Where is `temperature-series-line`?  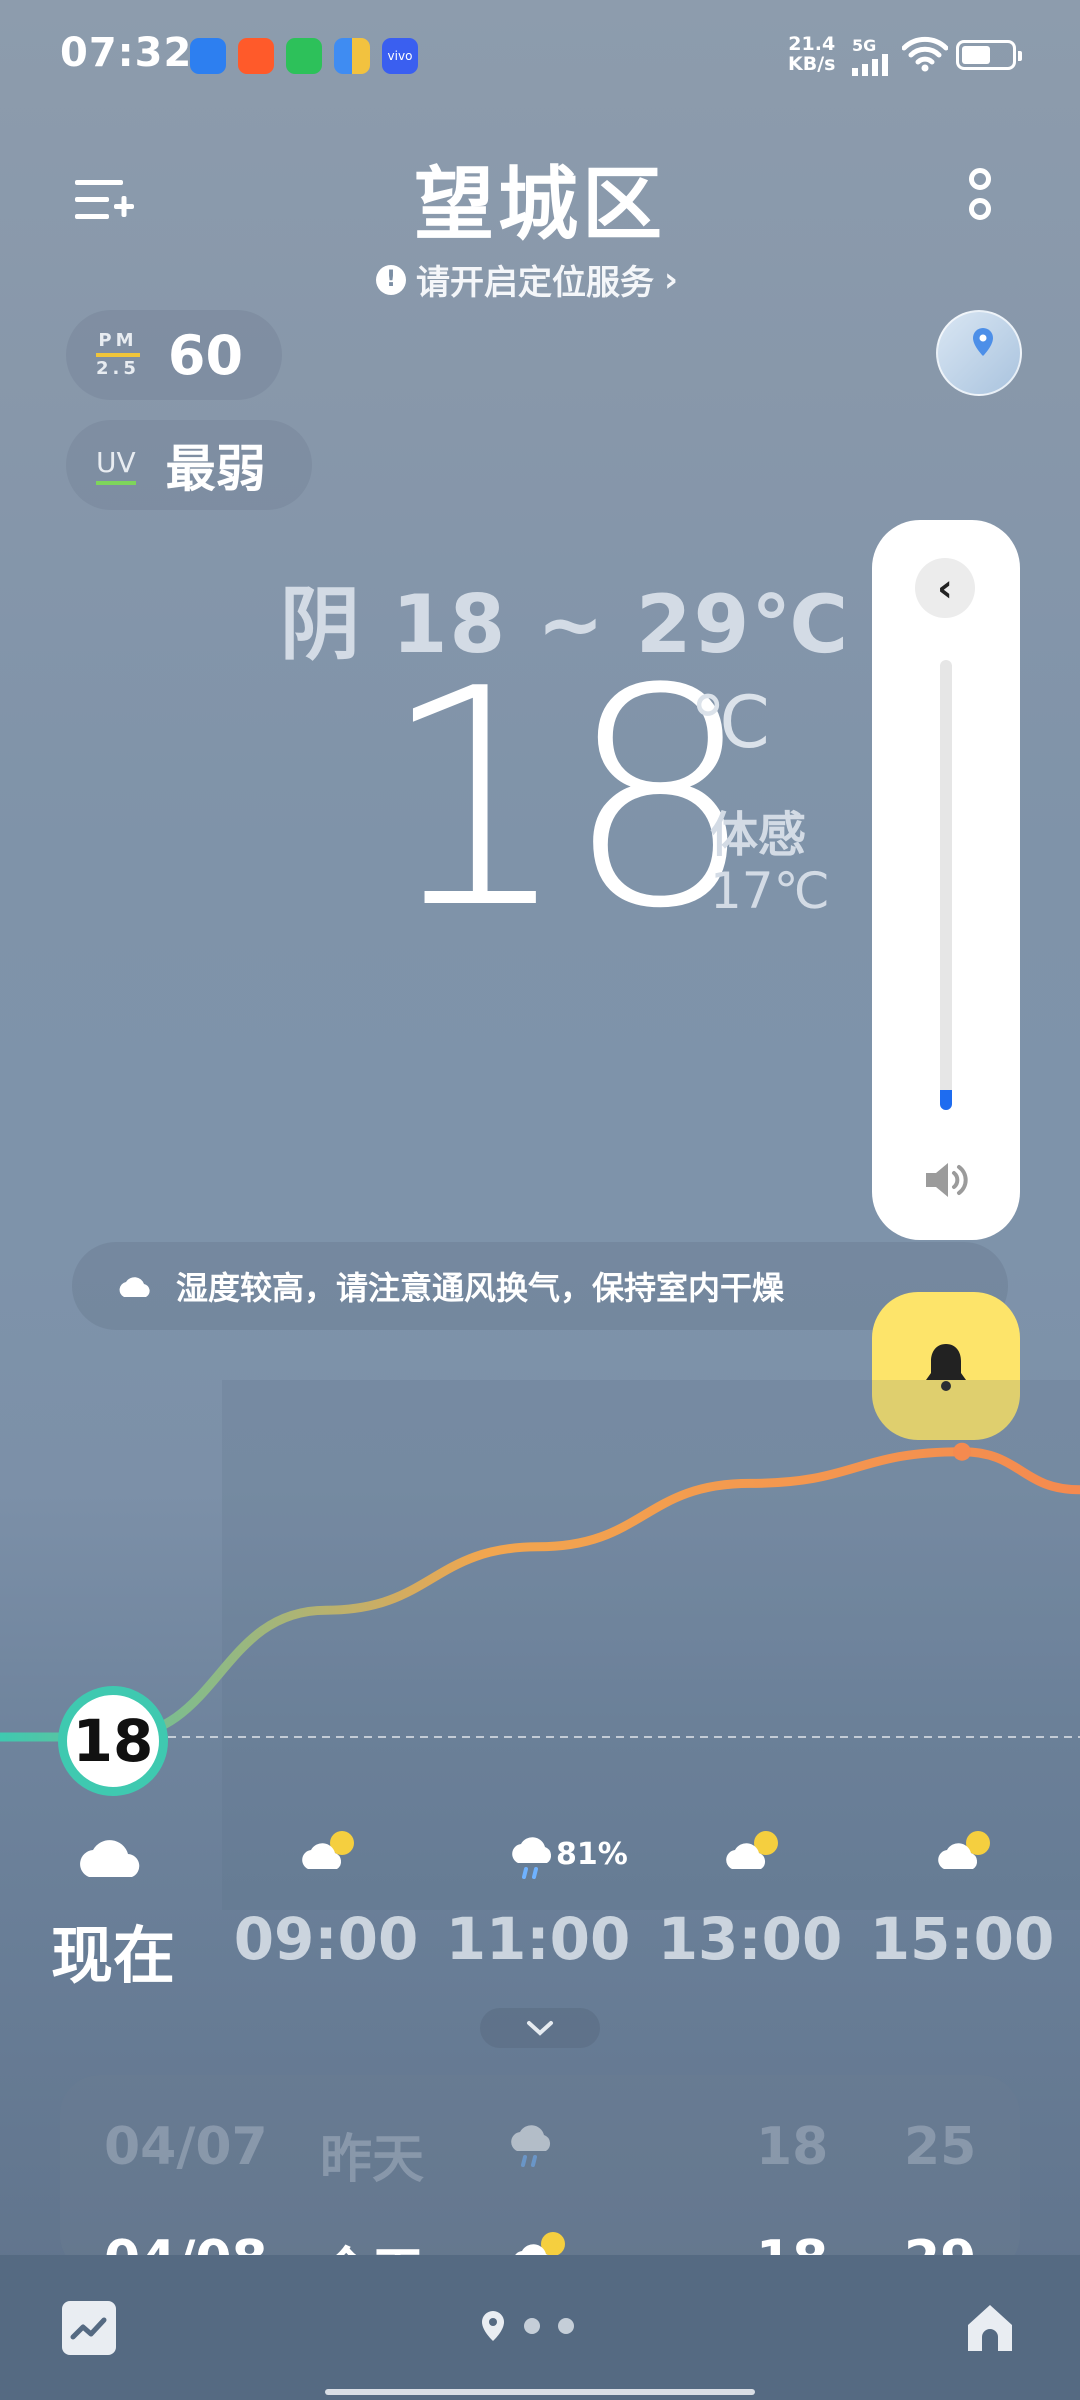
temperature-series-line is located at coordinates (540, 1594).